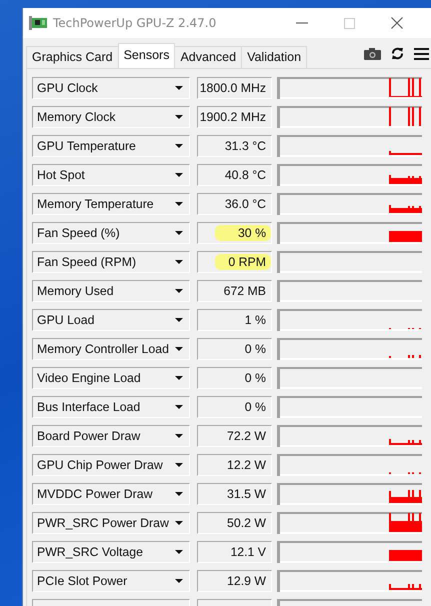 The image size is (431, 606). What do you see at coordinates (111, 291) in the screenshot?
I see `sensor-select: Memory Used` at bounding box center [111, 291].